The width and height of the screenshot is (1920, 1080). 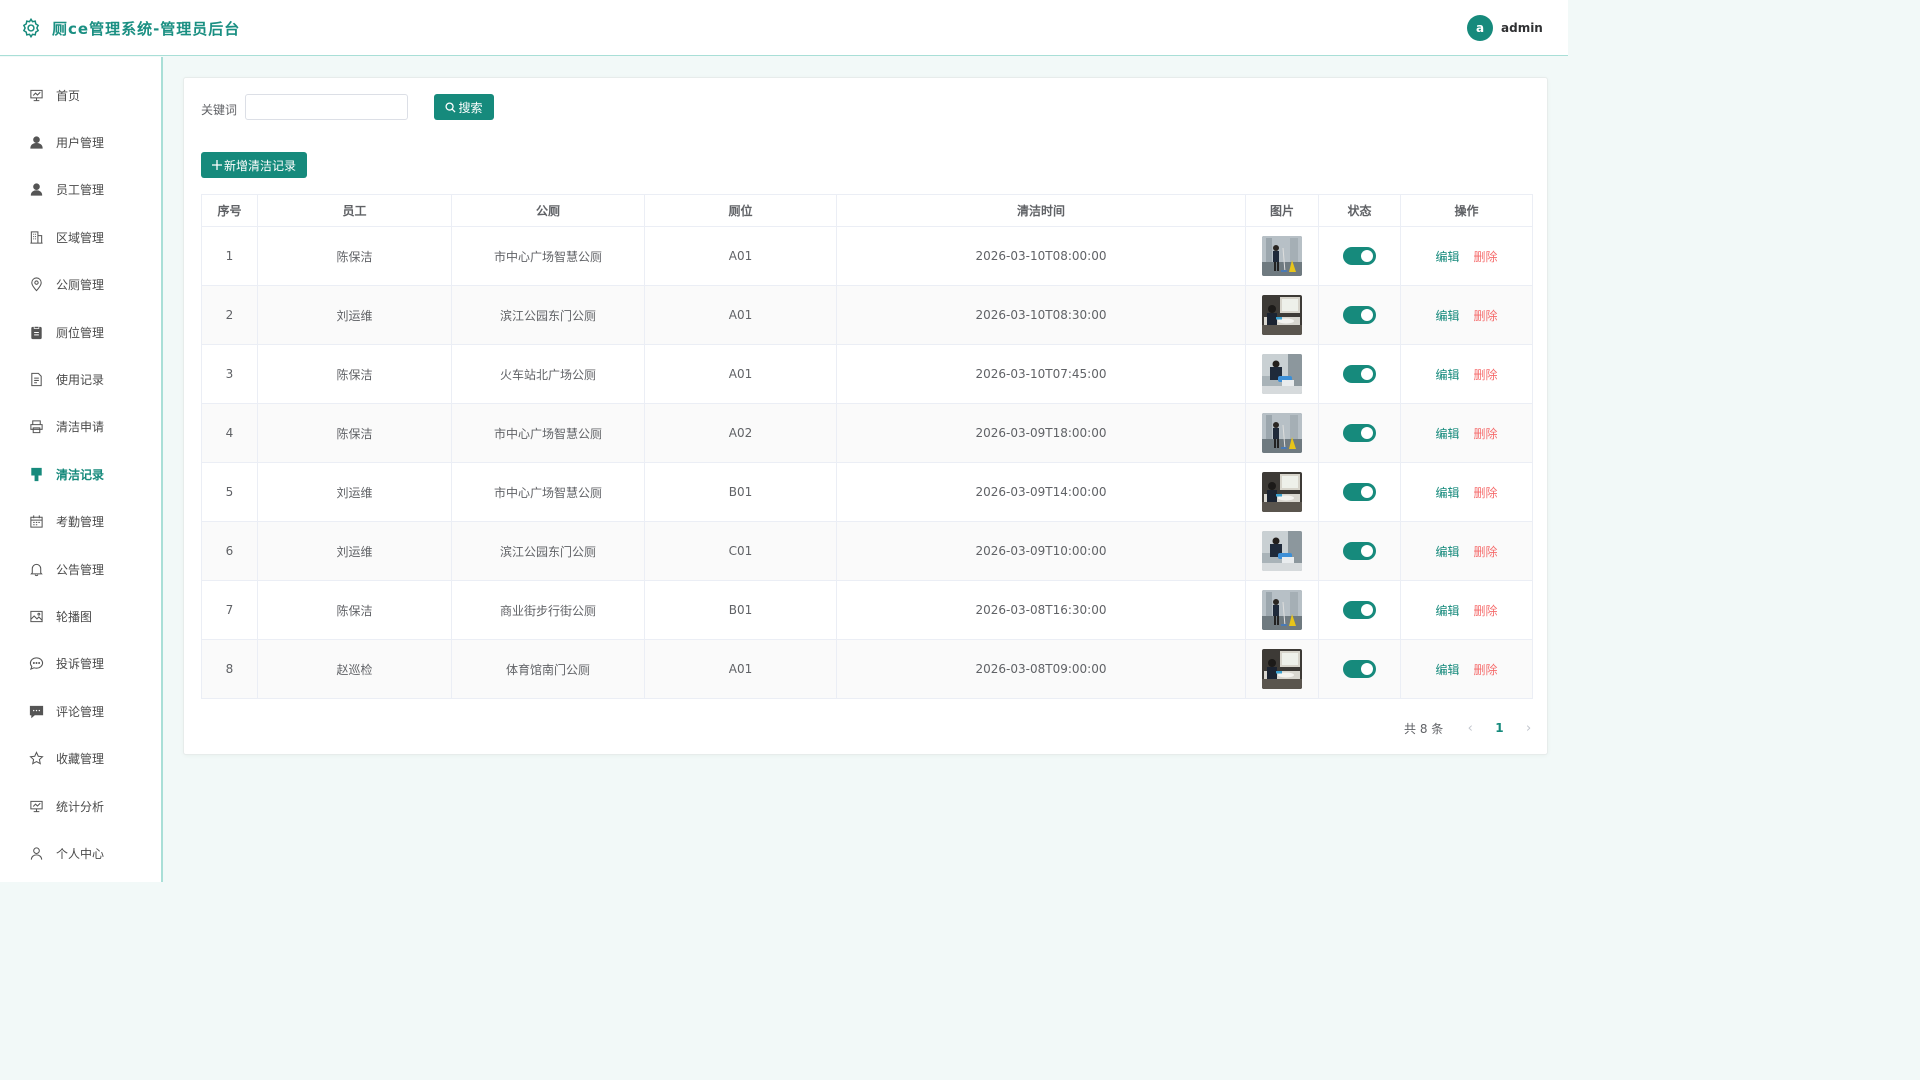 What do you see at coordinates (36, 806) in the screenshot?
I see `data-board-icon` at bounding box center [36, 806].